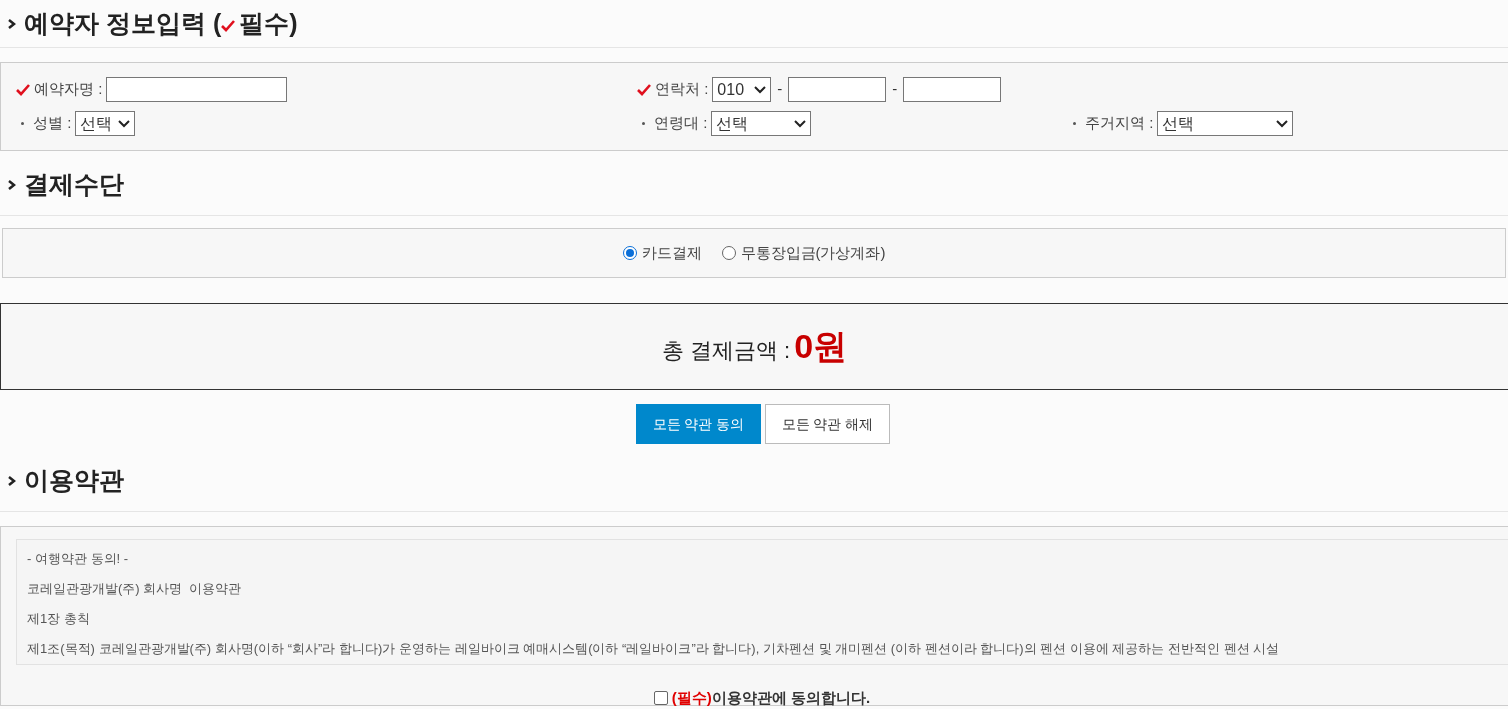 Image resolution: width=1508 pixels, height=709 pixels. I want to click on field-label: 연령대 :, so click(681, 123).